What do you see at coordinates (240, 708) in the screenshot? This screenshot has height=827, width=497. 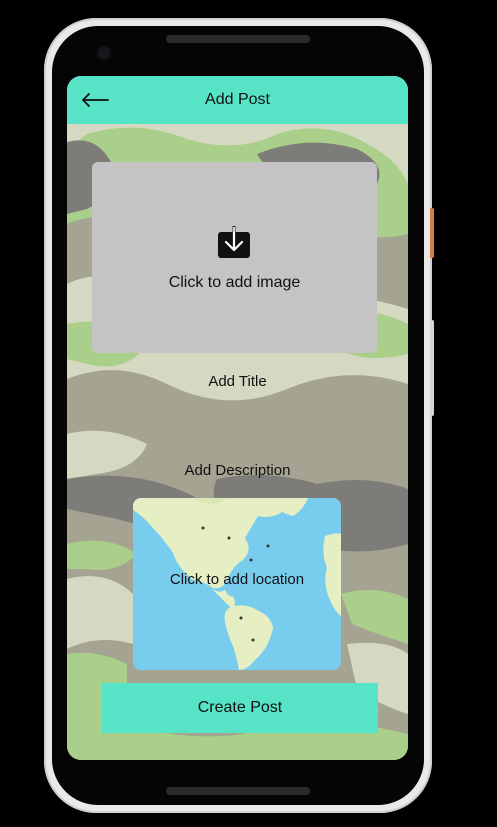 I see `create-post-button: Create Post` at bounding box center [240, 708].